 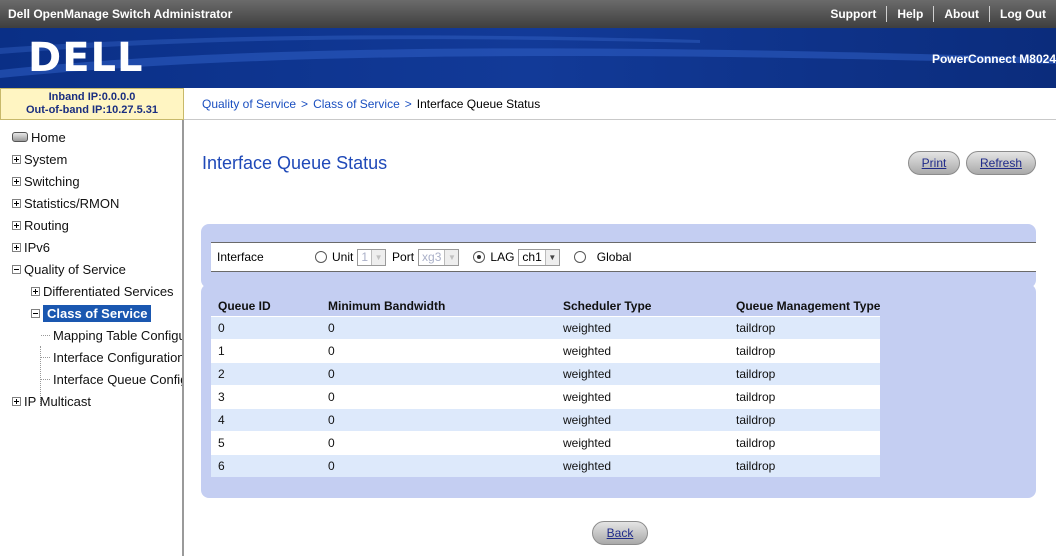 I want to click on logout-link: Log Out, so click(x=1023, y=14).